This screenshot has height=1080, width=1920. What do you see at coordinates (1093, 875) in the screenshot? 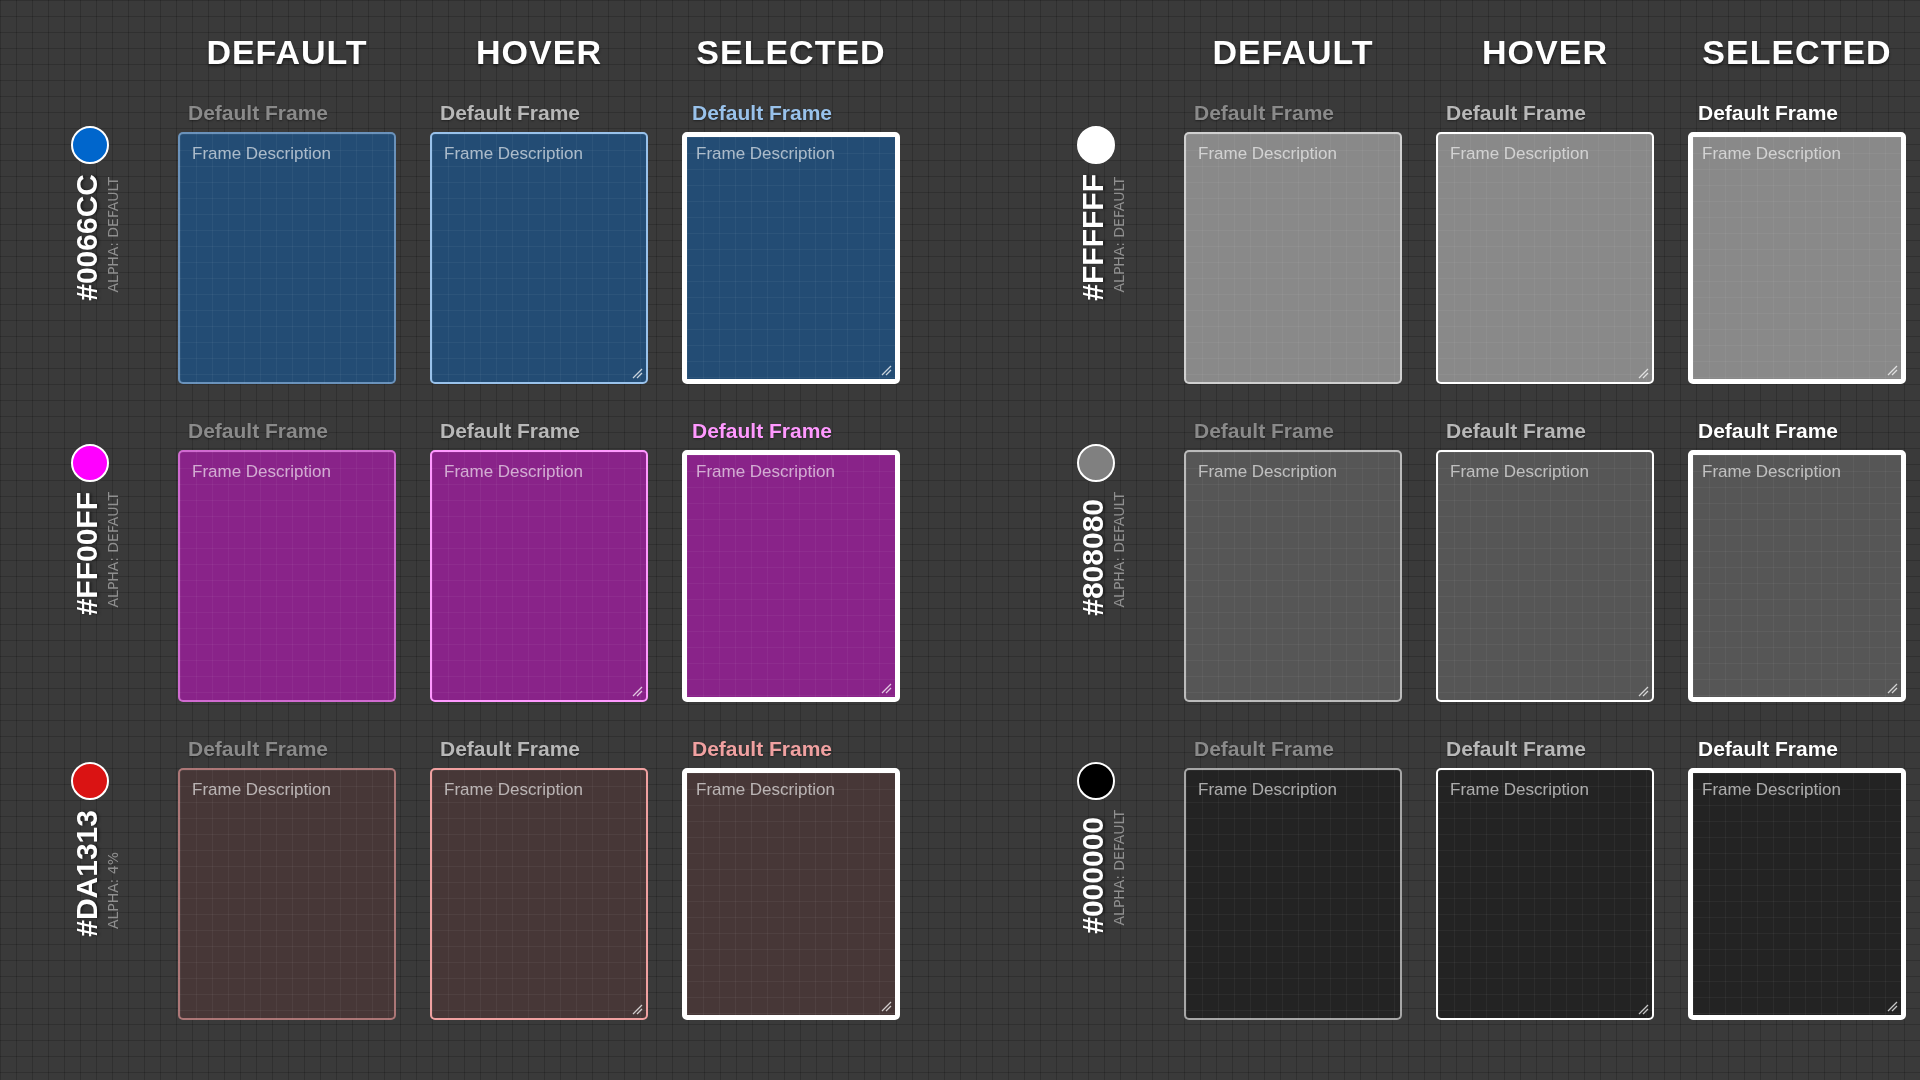
I see `hex-code-label: #000000` at bounding box center [1093, 875].